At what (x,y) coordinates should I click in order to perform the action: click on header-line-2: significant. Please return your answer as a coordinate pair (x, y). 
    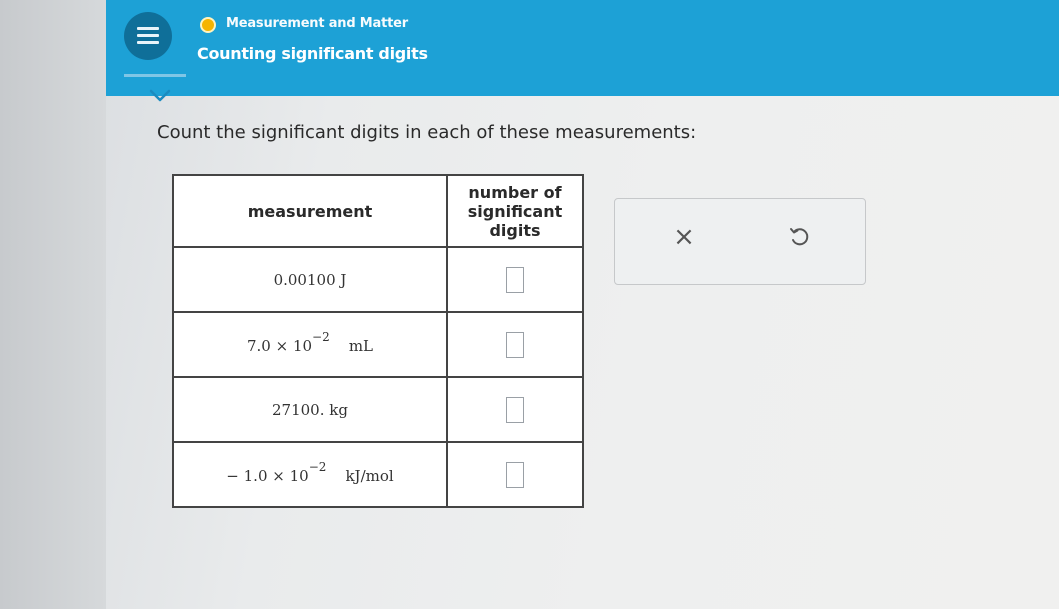
    Looking at the image, I should click on (515, 211).